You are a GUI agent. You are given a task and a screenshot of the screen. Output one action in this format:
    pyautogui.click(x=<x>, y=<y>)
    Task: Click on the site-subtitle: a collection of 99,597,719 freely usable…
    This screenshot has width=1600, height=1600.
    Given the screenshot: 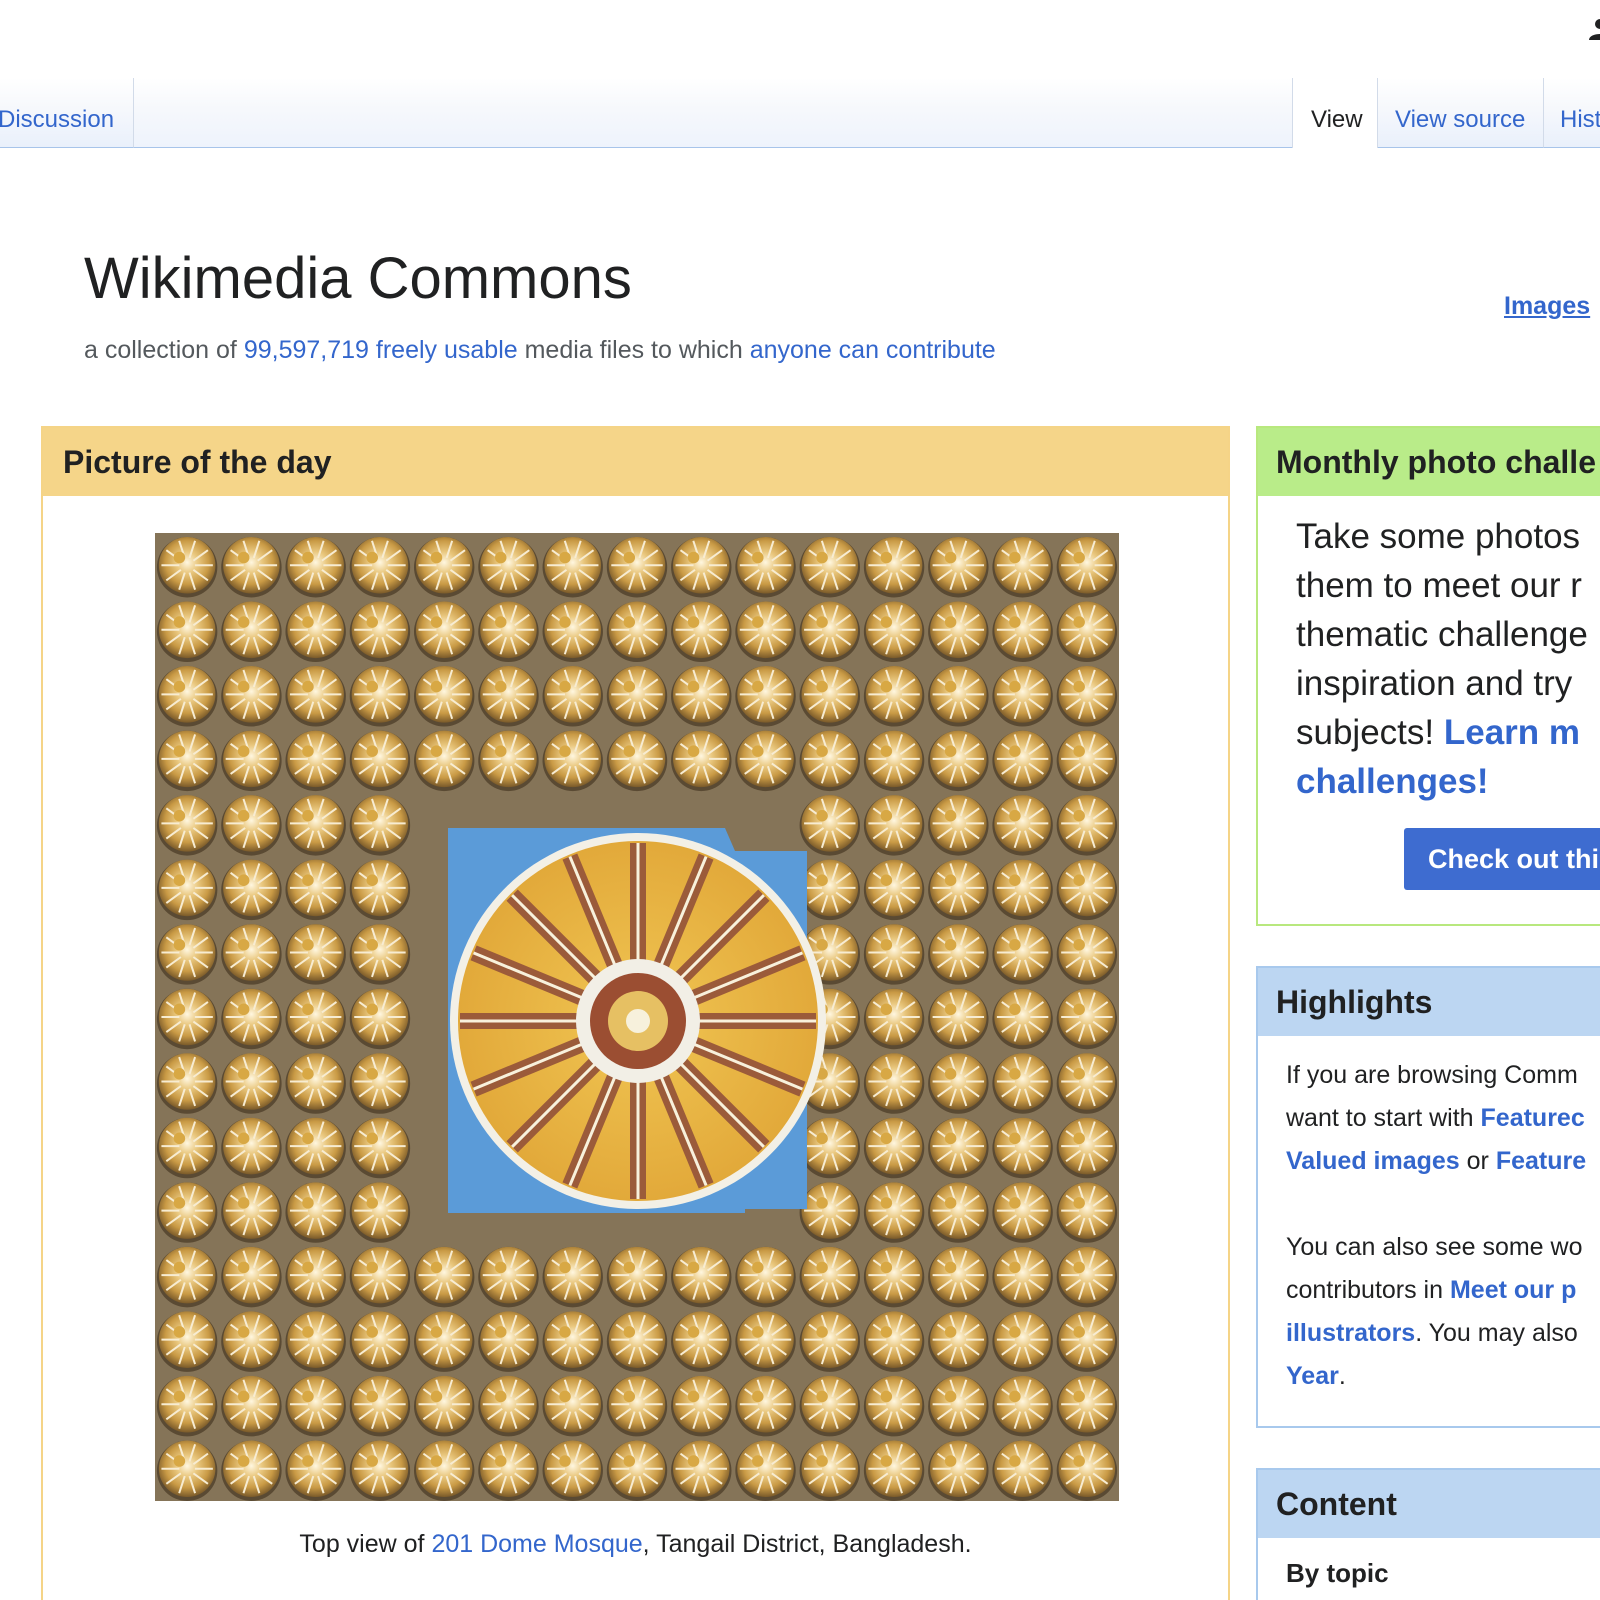 What is the action you would take?
    pyautogui.click(x=540, y=350)
    